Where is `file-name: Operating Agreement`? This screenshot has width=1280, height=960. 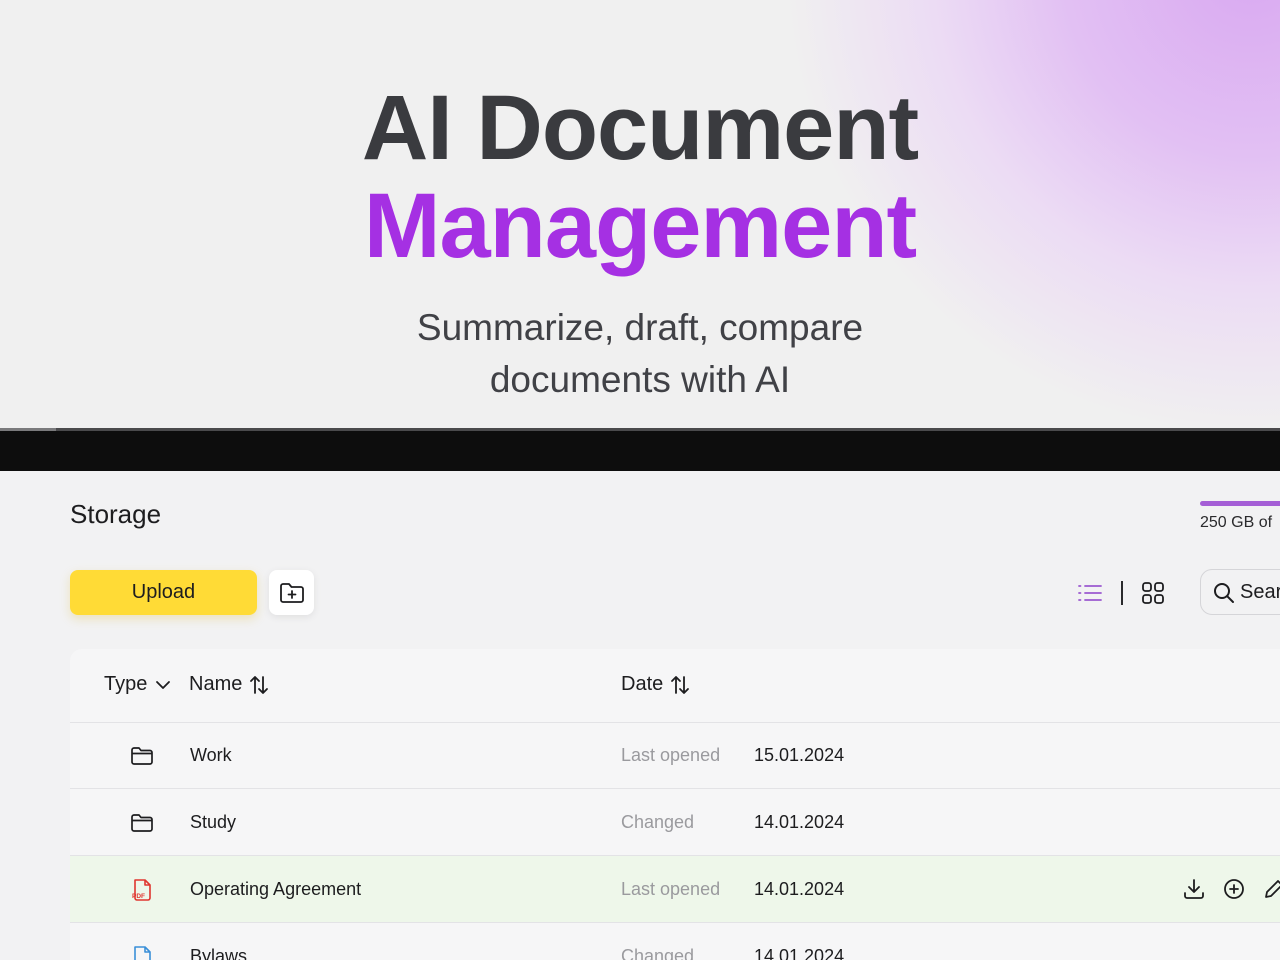 file-name: Operating Agreement is located at coordinates (276, 889).